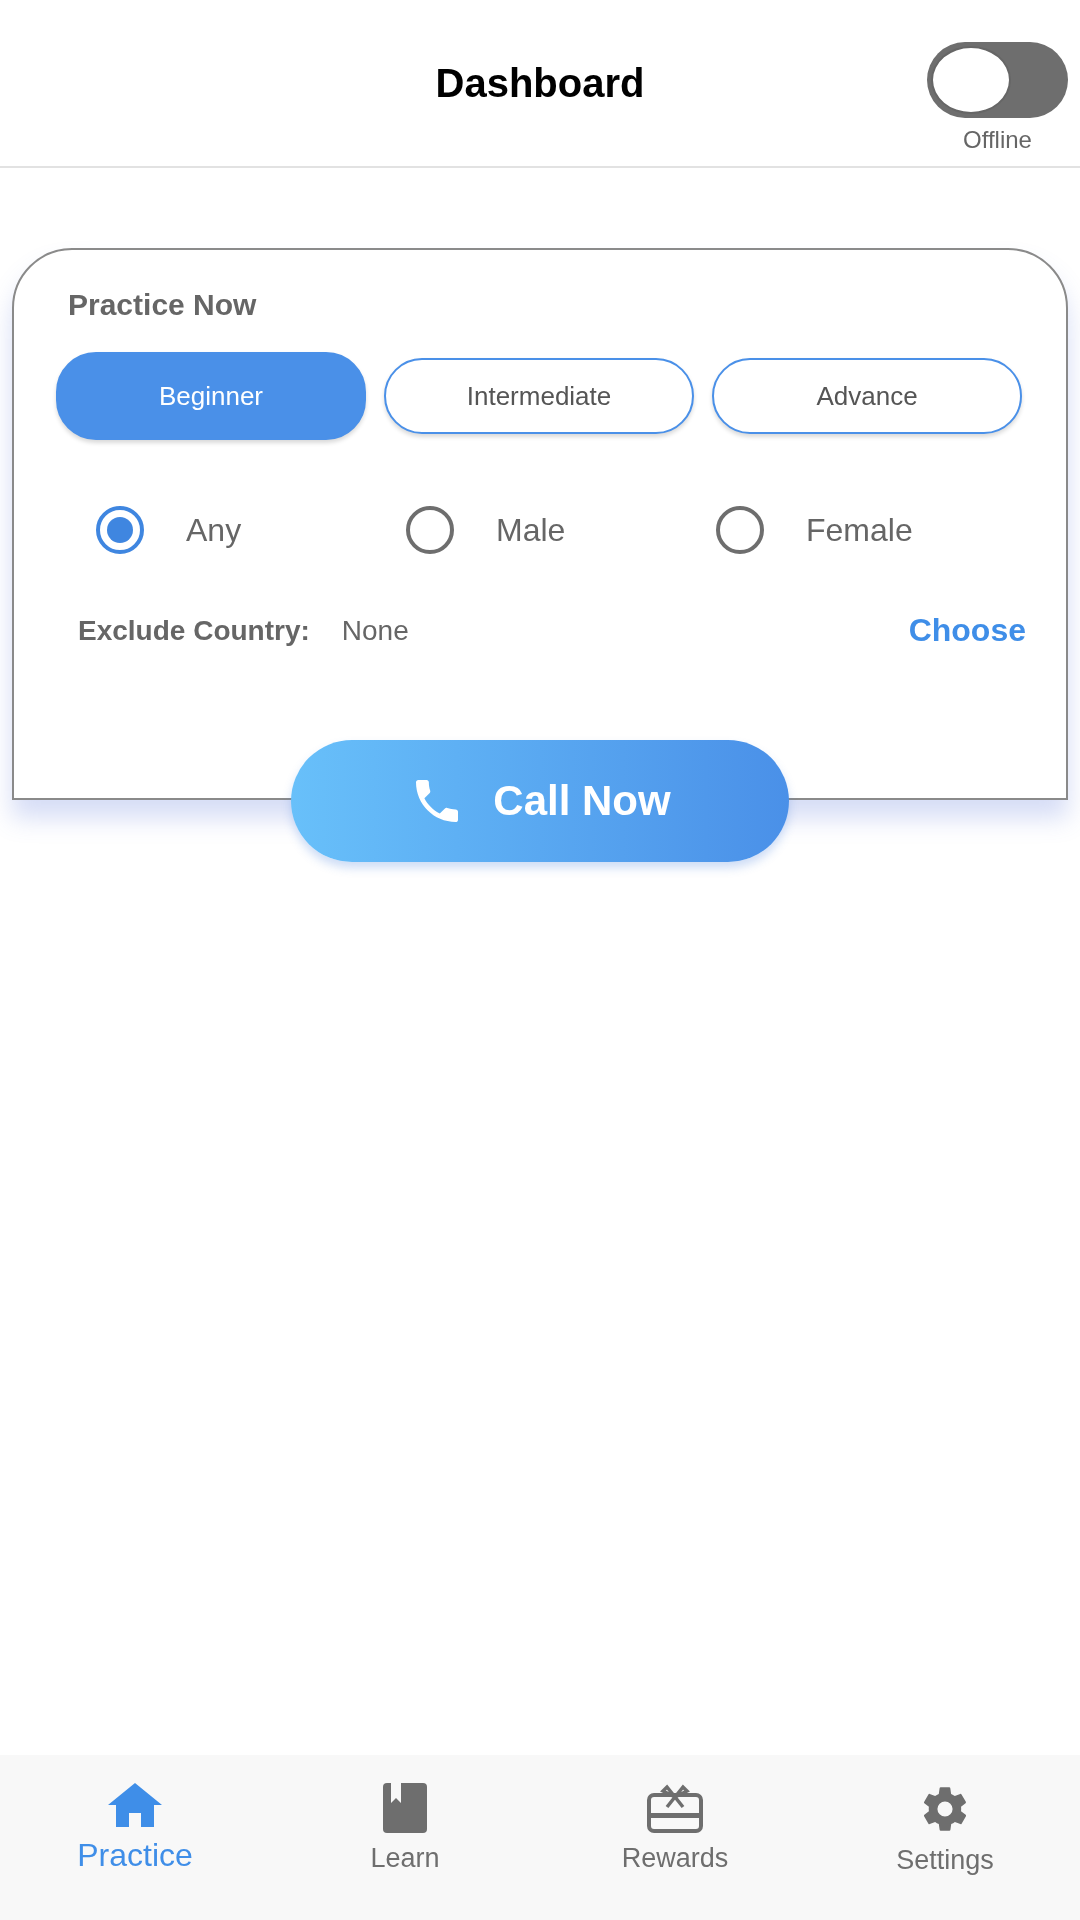  I want to click on house-icon, so click(135, 1805).